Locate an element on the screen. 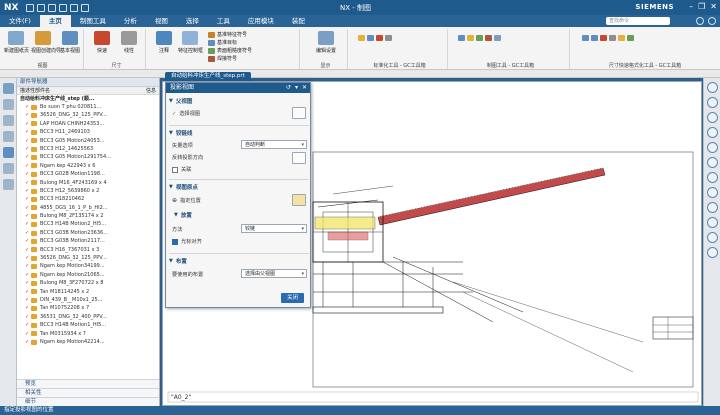 The width and height of the screenshot is (720, 415). fit-view-icon is located at coordinates (712, 87).